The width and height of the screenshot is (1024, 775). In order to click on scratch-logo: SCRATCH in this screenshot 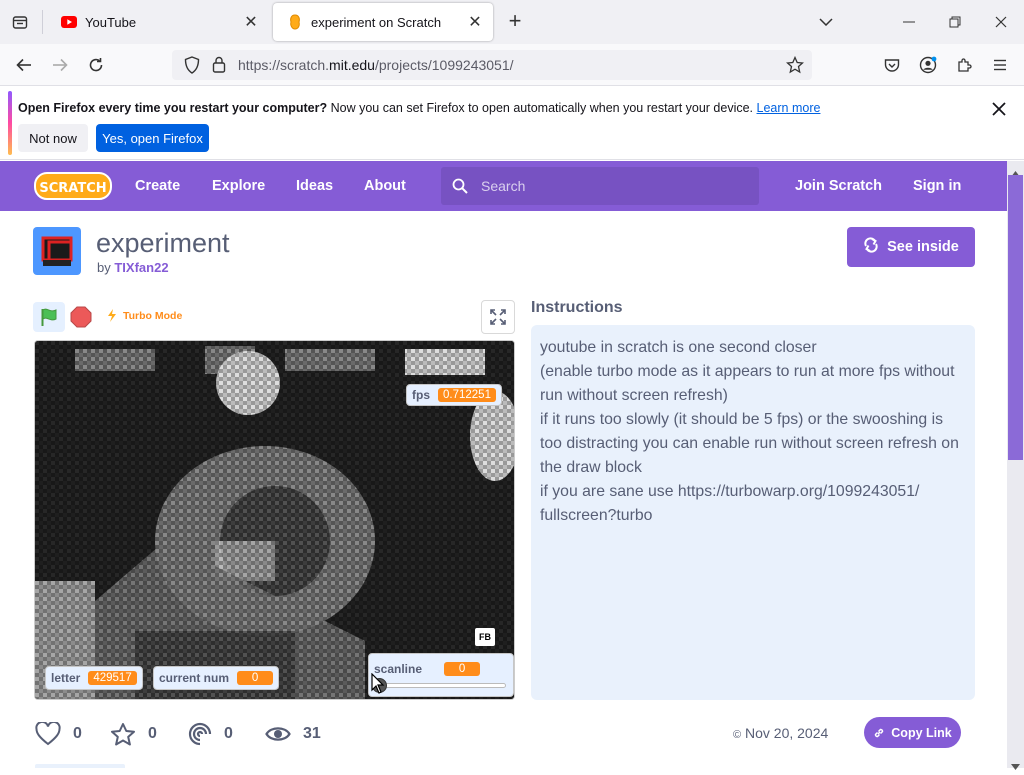, I will do `click(73, 186)`.